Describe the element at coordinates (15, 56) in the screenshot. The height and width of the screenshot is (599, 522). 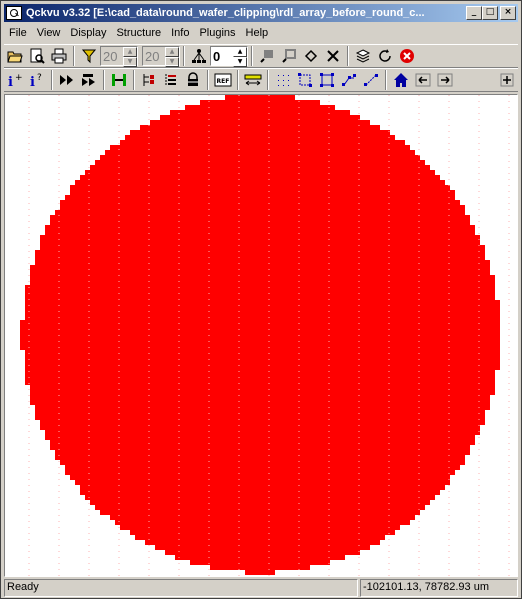
I see `open-folder-icon` at that location.